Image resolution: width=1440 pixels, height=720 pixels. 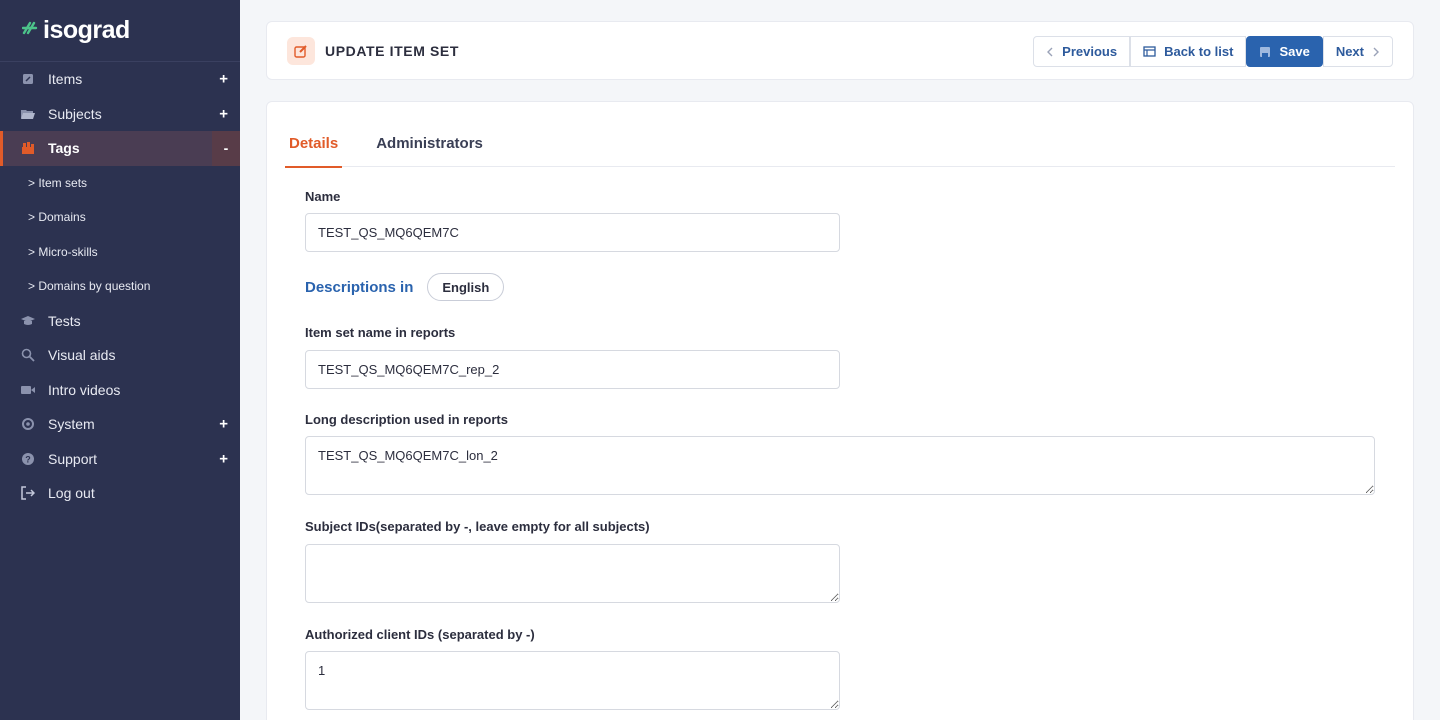 I want to click on sidebar-item-label: Visual aids, so click(x=82, y=355).